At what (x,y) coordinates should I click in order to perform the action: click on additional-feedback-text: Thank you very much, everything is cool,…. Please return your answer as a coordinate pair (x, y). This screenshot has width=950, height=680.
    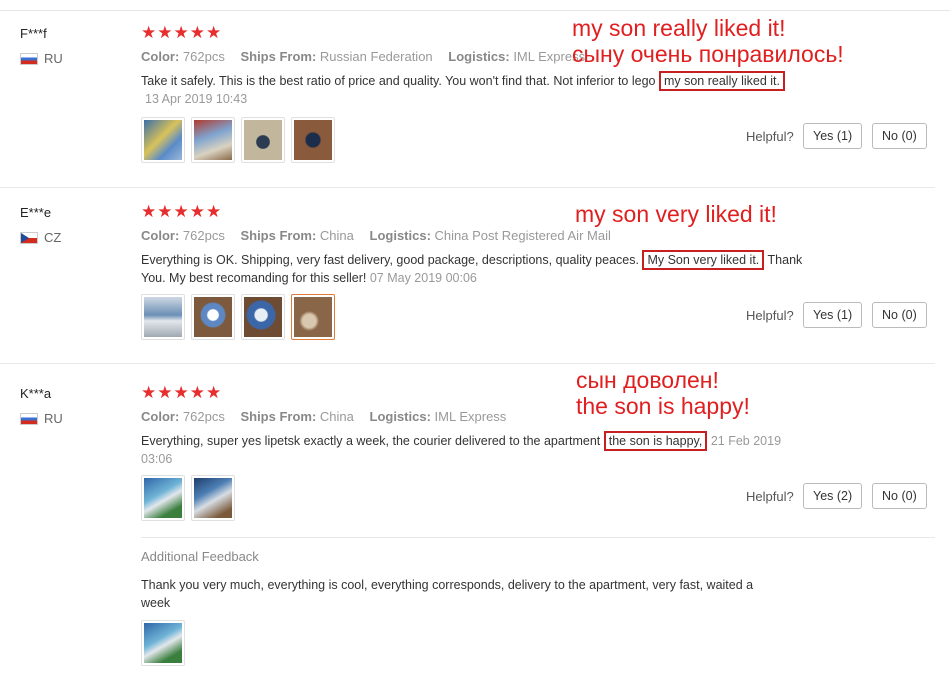
    Looking at the image, I should click on (447, 594).